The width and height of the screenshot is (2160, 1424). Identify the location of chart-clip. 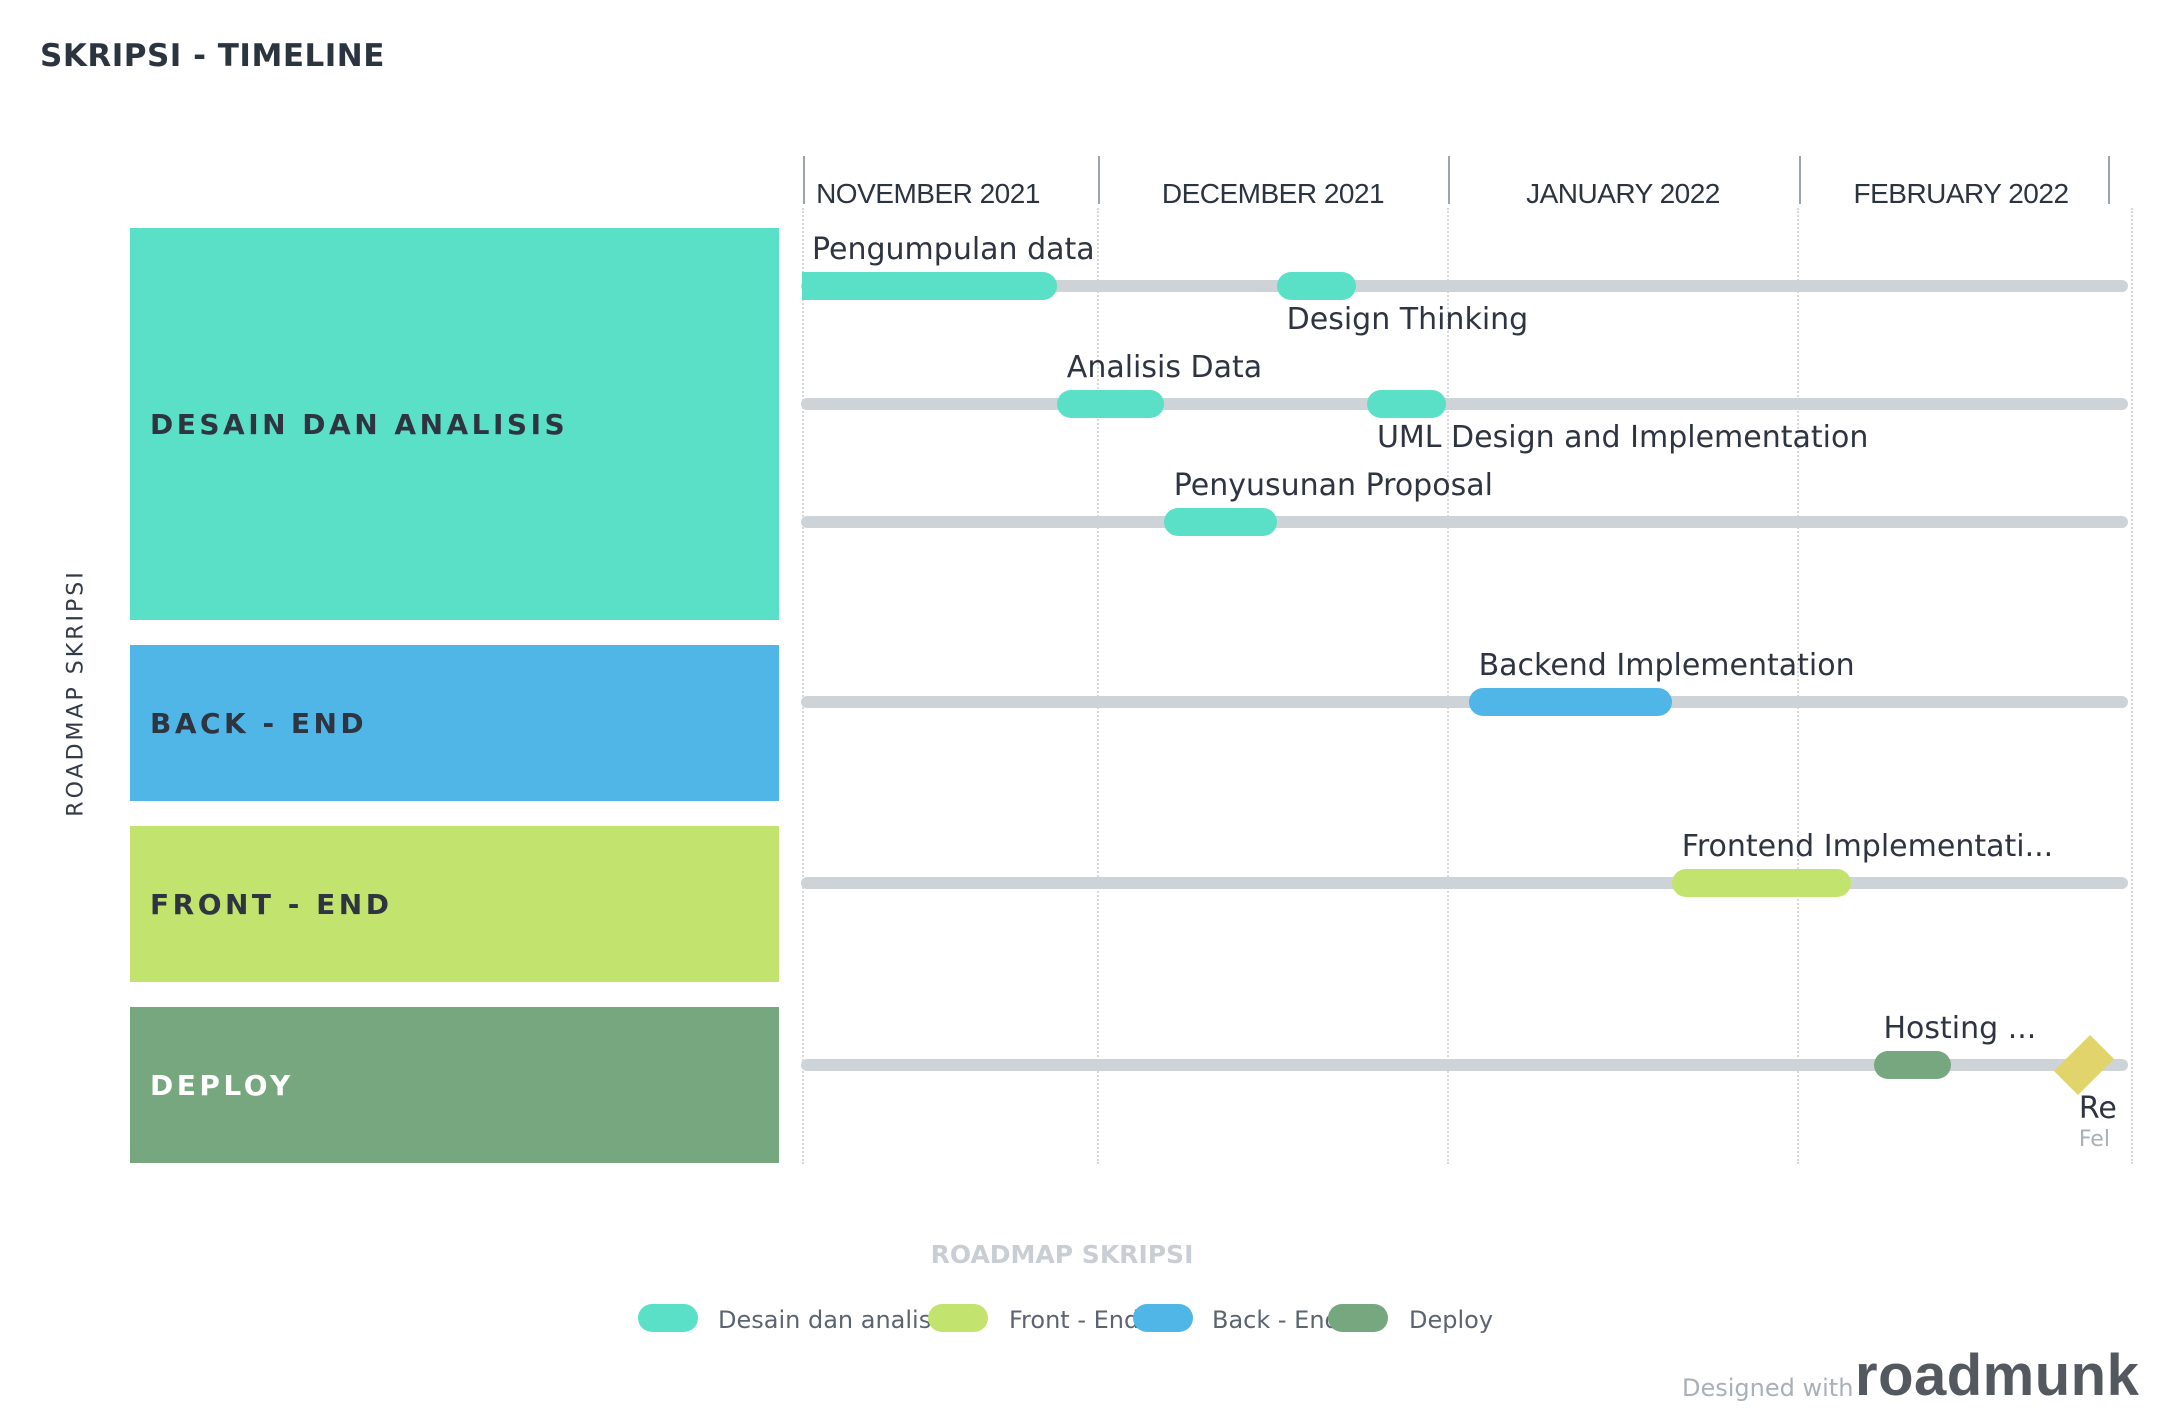
(2147, 660).